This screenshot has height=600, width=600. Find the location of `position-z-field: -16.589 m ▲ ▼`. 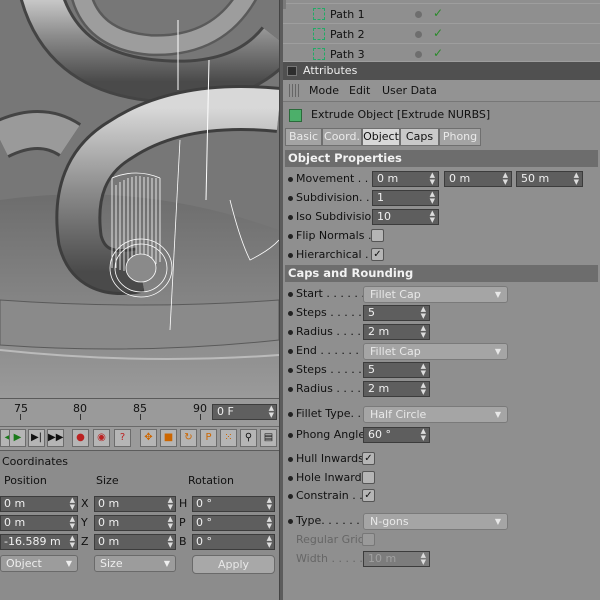

position-z-field: -16.589 m ▲ ▼ is located at coordinates (39, 542).